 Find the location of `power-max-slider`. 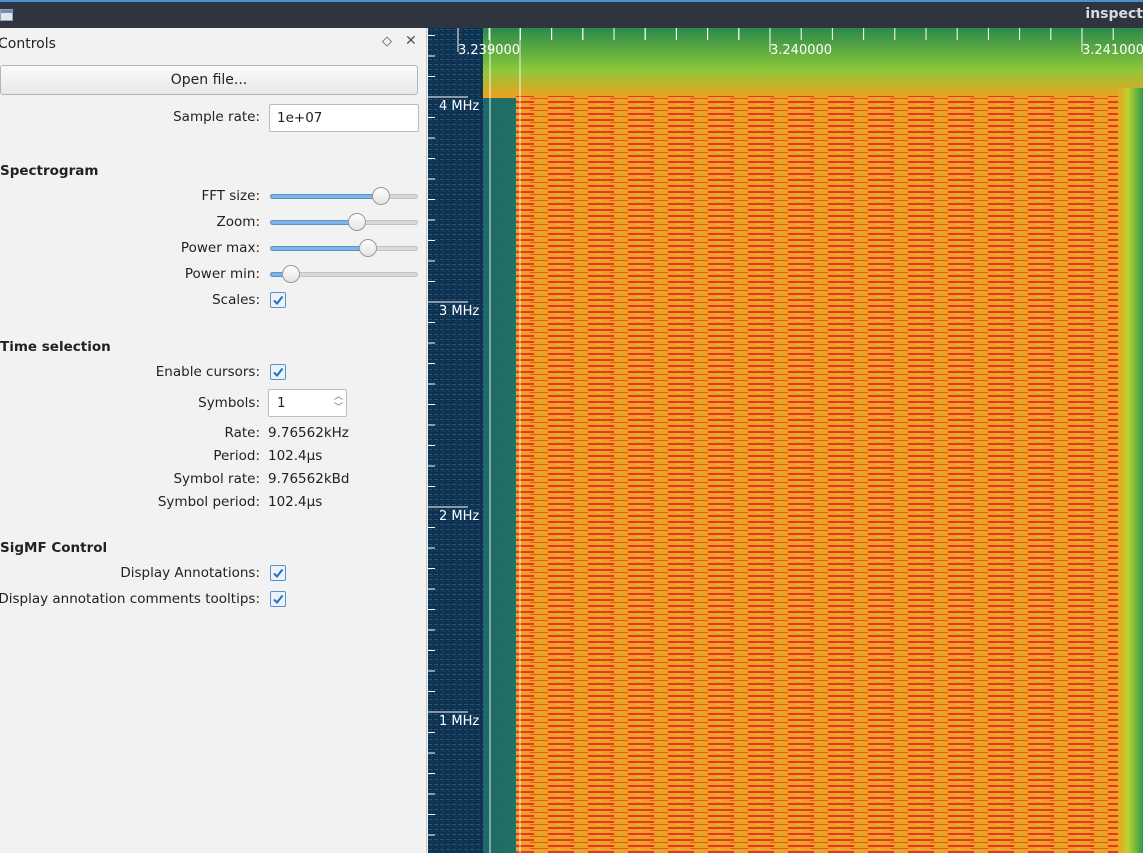

power-max-slider is located at coordinates (344, 248).